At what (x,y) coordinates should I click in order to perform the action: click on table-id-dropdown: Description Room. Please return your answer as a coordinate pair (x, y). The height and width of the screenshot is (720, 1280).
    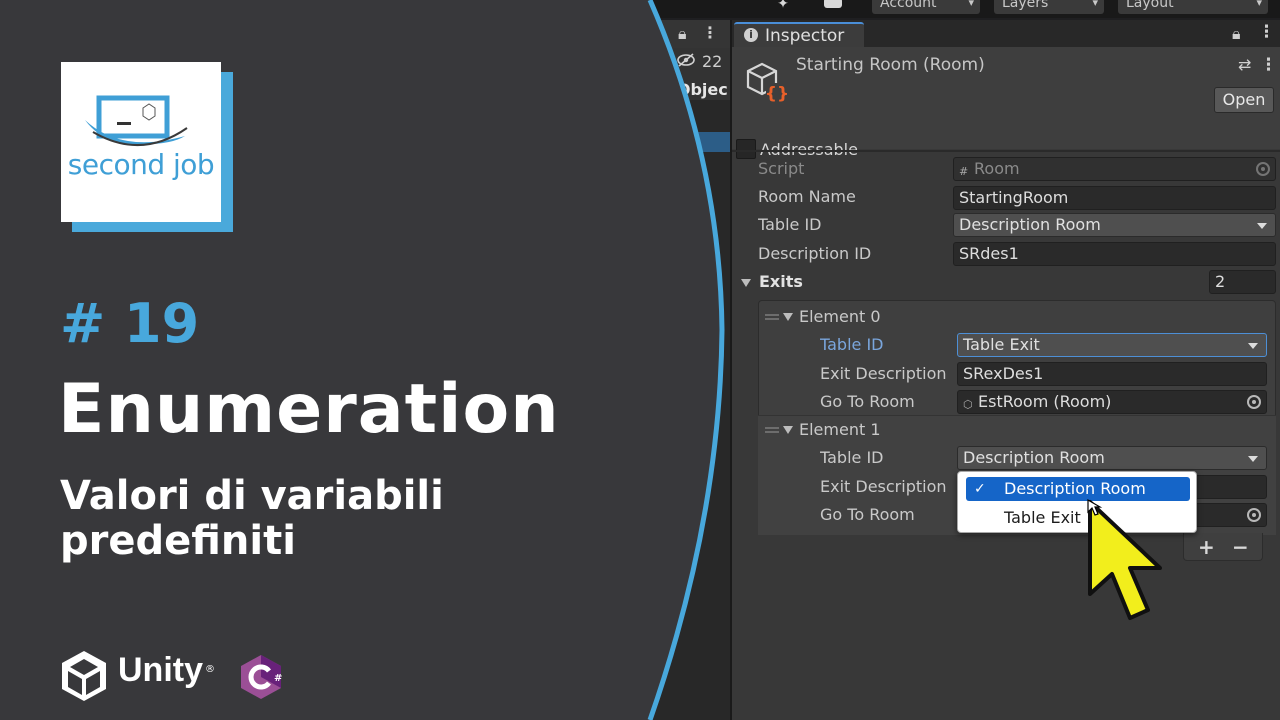
    Looking at the image, I should click on (1114, 225).